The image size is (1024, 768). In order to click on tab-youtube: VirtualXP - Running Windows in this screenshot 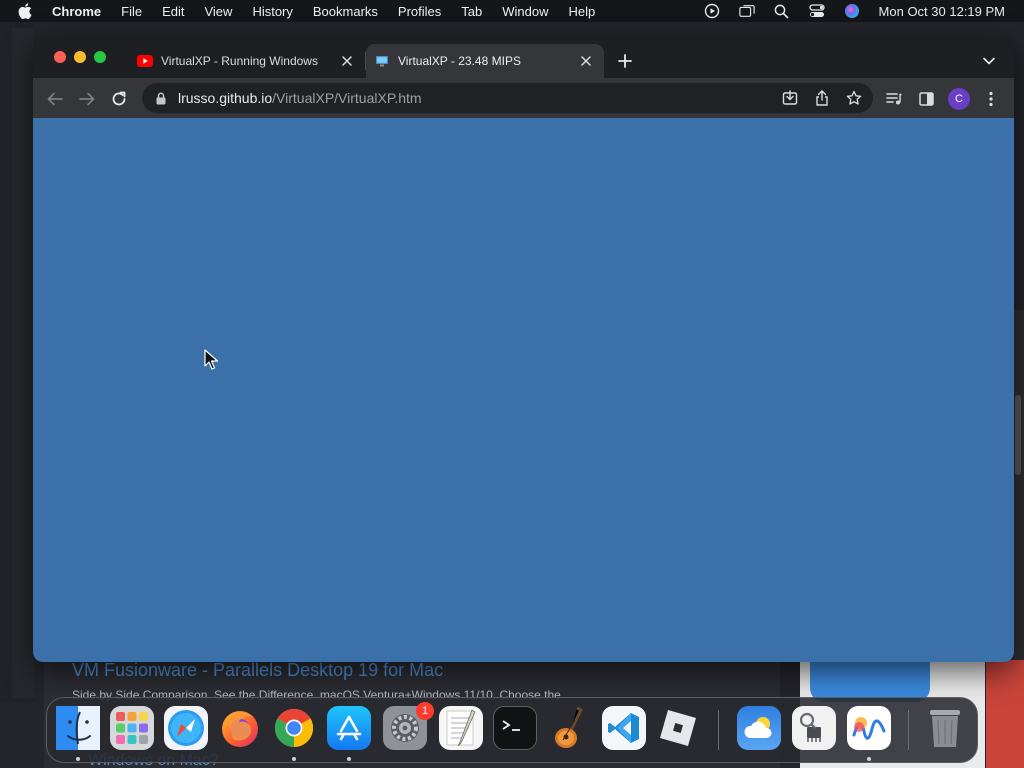, I will do `click(247, 61)`.